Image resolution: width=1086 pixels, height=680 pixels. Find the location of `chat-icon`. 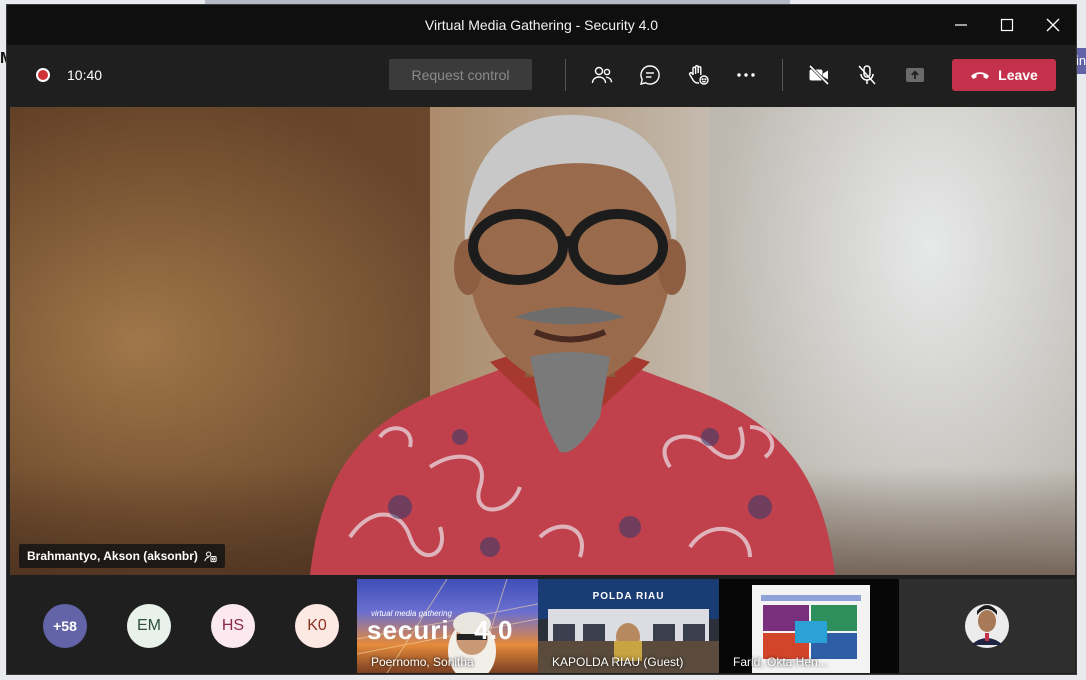

chat-icon is located at coordinates (650, 75).